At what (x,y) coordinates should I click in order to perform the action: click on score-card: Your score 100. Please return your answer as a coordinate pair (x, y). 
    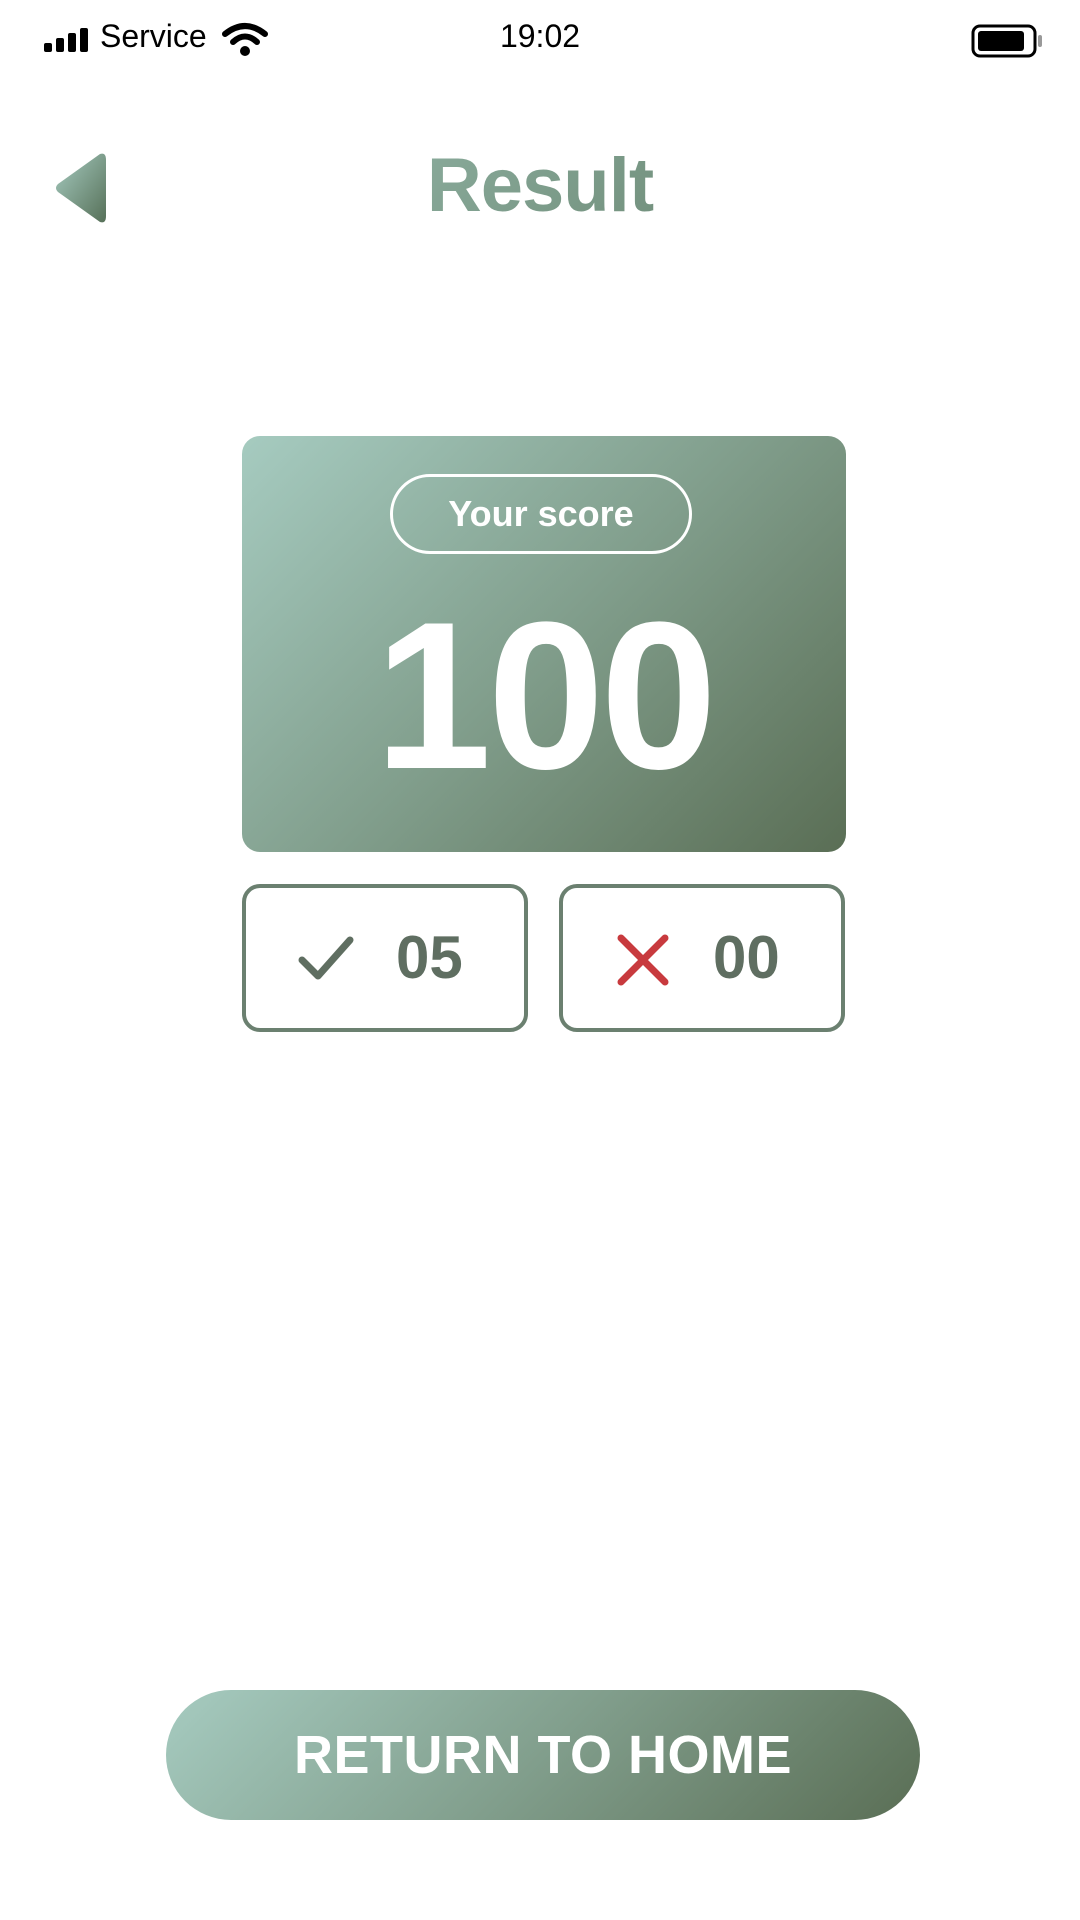
    Looking at the image, I should click on (544, 644).